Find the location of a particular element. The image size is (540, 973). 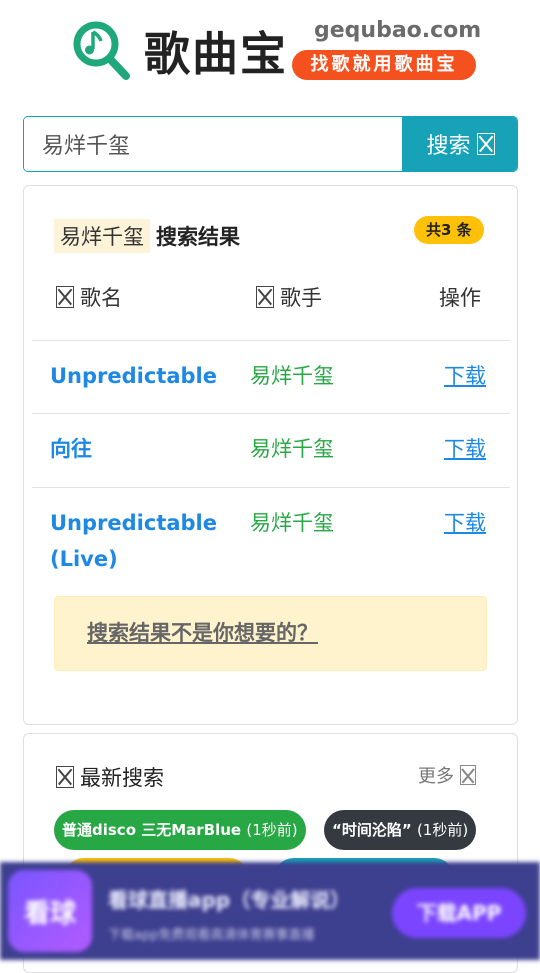

chip-text: “时间沦陷” is located at coordinates (372, 830).